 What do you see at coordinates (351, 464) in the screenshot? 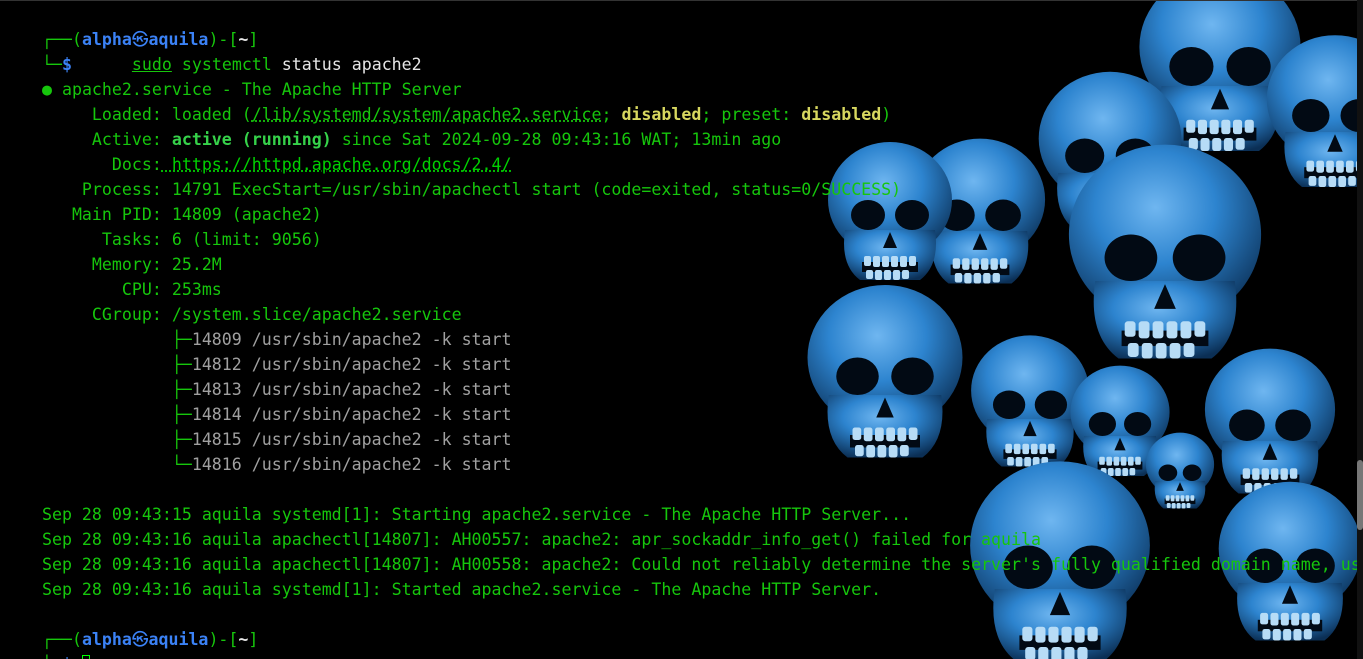
I see `tree-entry: 14816 /usr/sbin/apache2 -k start` at bounding box center [351, 464].